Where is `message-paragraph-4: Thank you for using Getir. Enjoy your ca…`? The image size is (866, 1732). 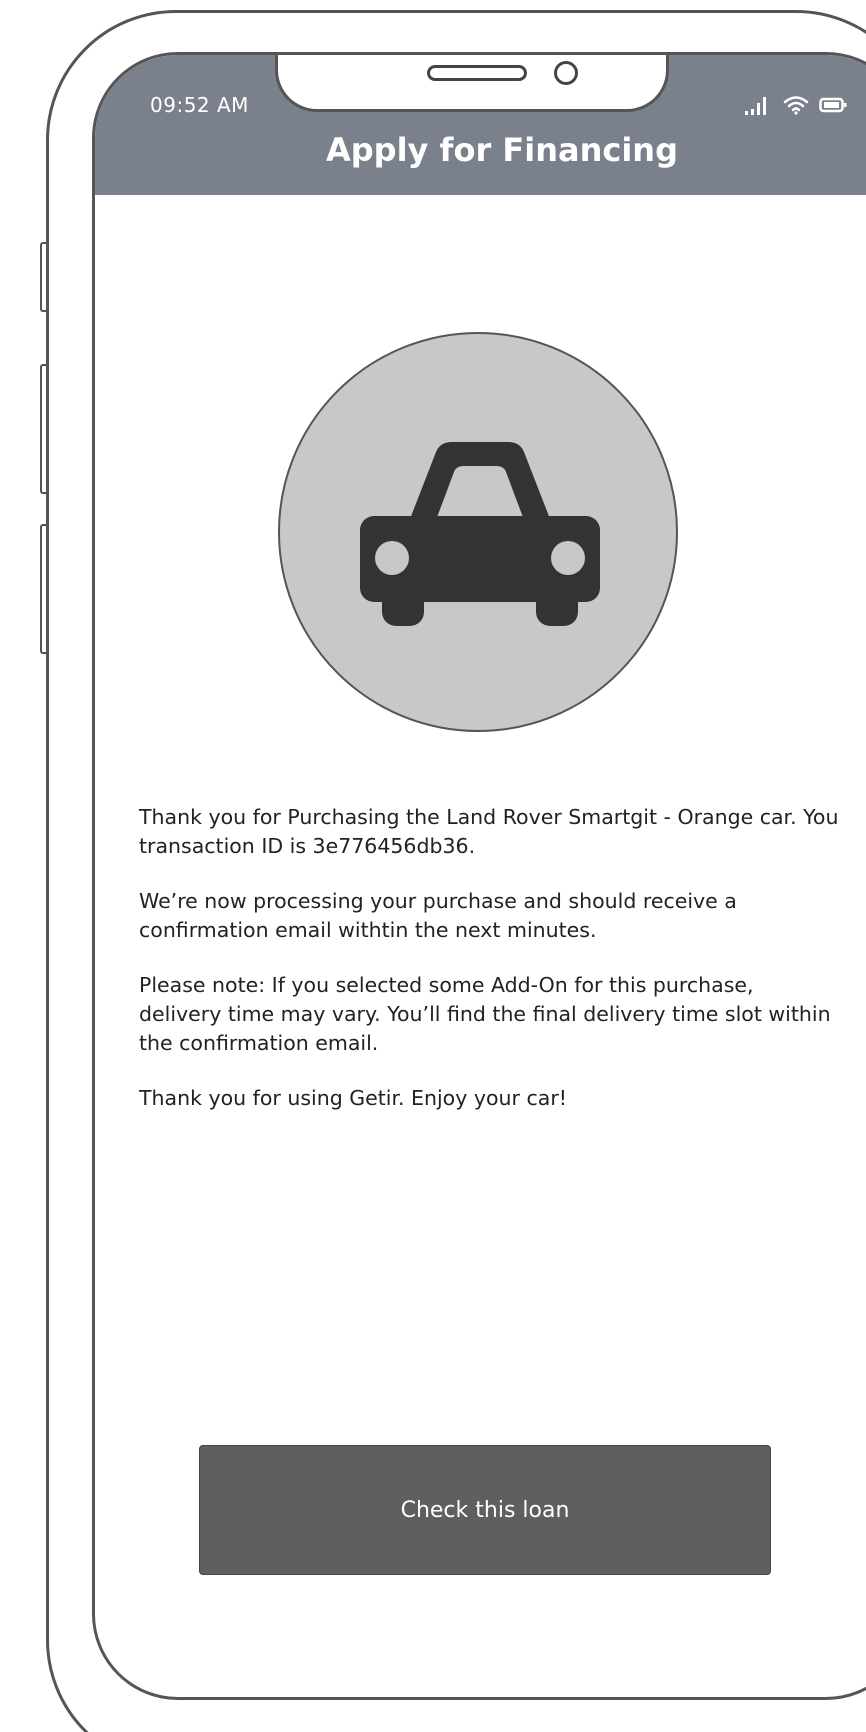
message-paragraph-4: Thank you for using Getir. Enjoy your ca… is located at coordinates (353, 1098).